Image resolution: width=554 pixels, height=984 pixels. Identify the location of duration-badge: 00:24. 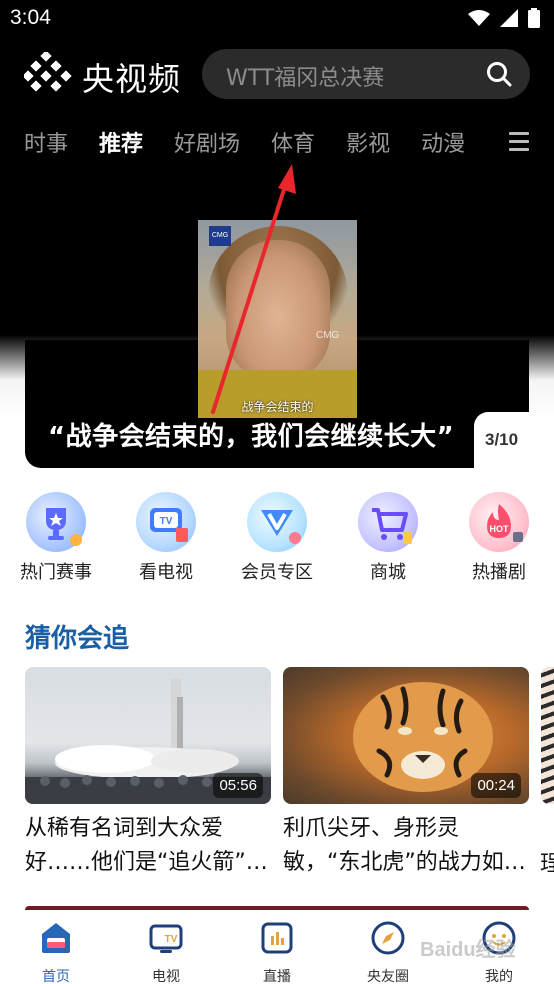
(496, 785).